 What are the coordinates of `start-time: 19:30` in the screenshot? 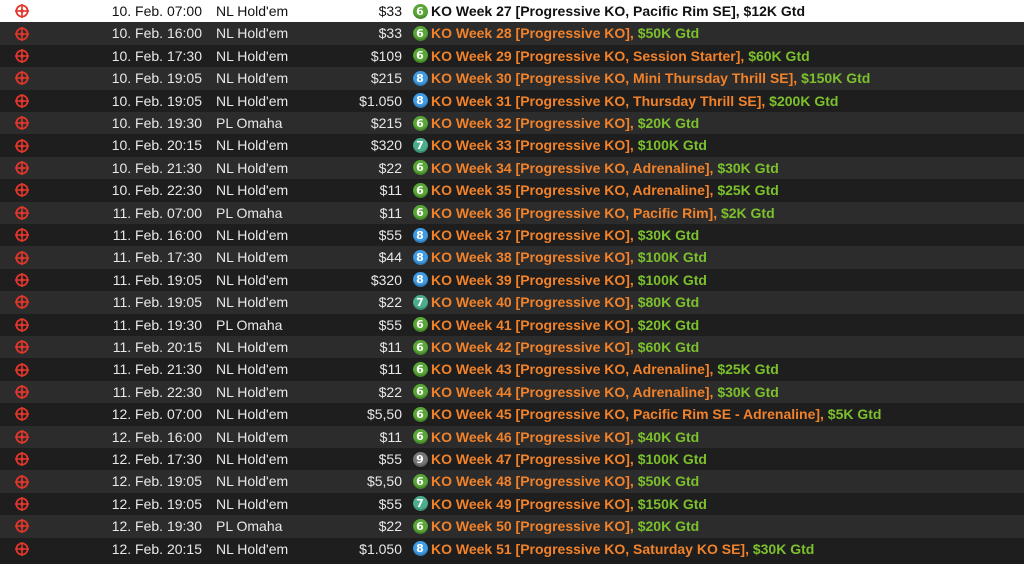 It's located at (184, 526).